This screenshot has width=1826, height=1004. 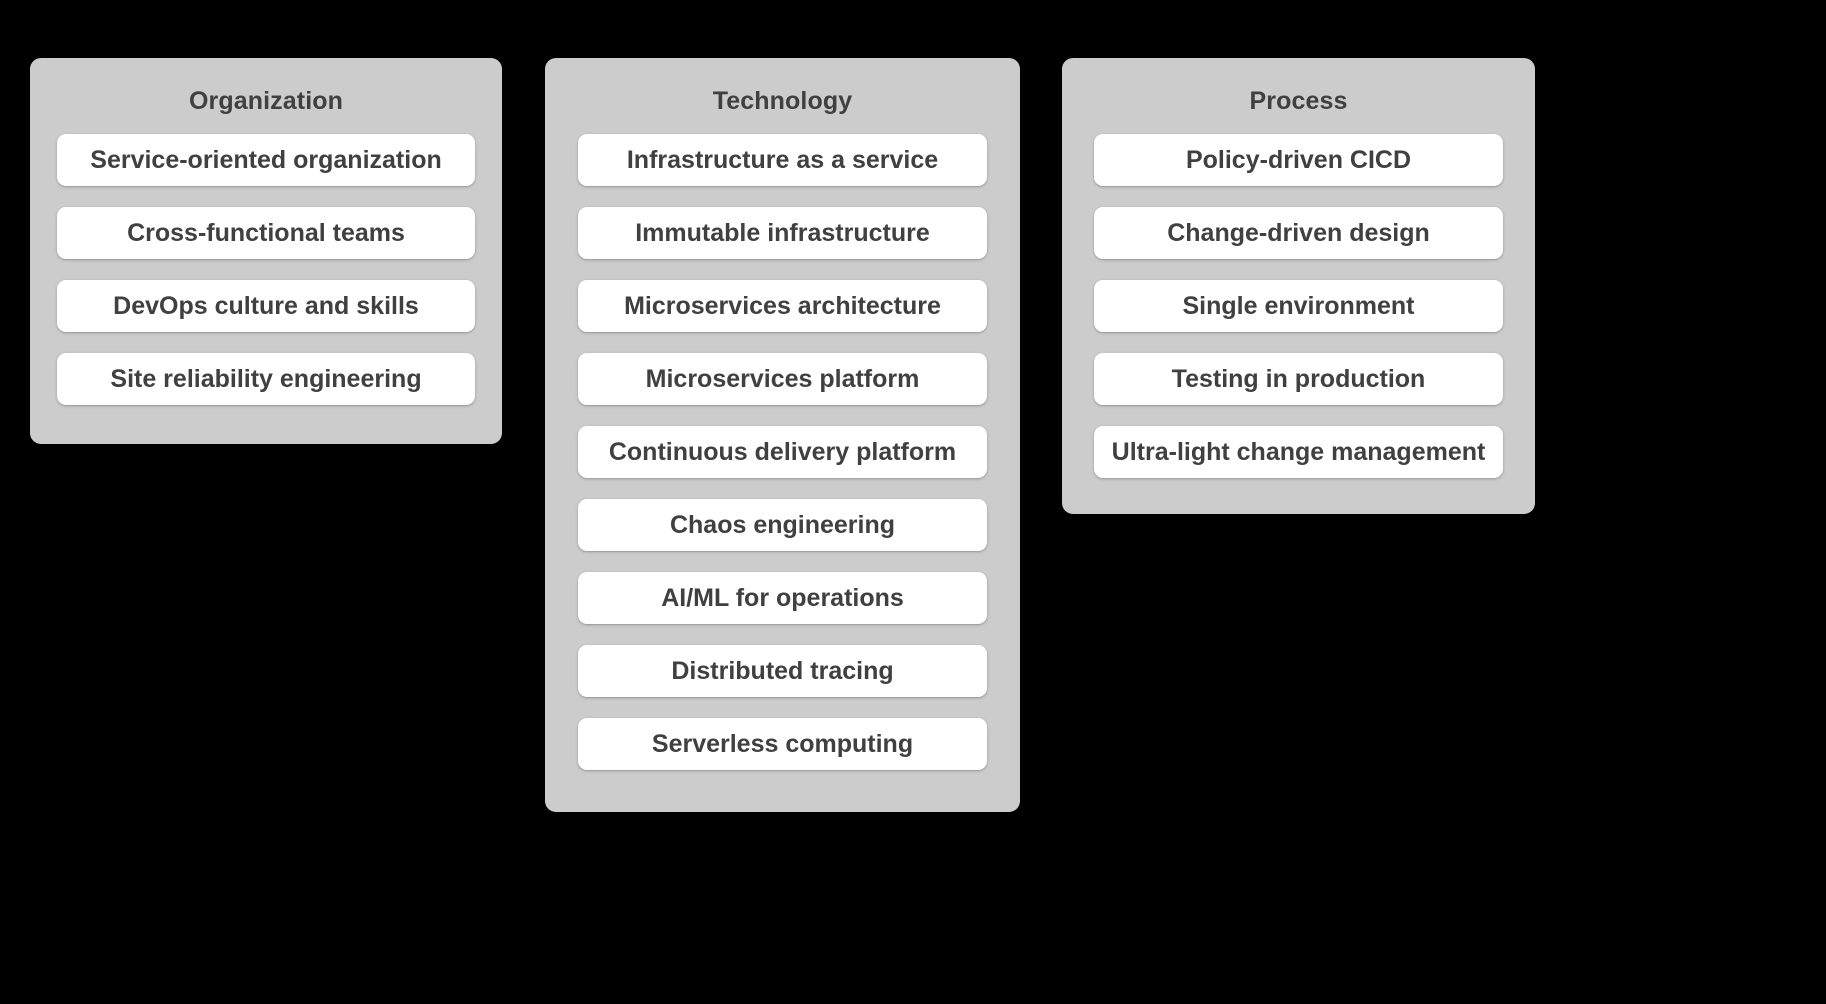 I want to click on list-item: Policy-driven CICD, so click(x=1298, y=160).